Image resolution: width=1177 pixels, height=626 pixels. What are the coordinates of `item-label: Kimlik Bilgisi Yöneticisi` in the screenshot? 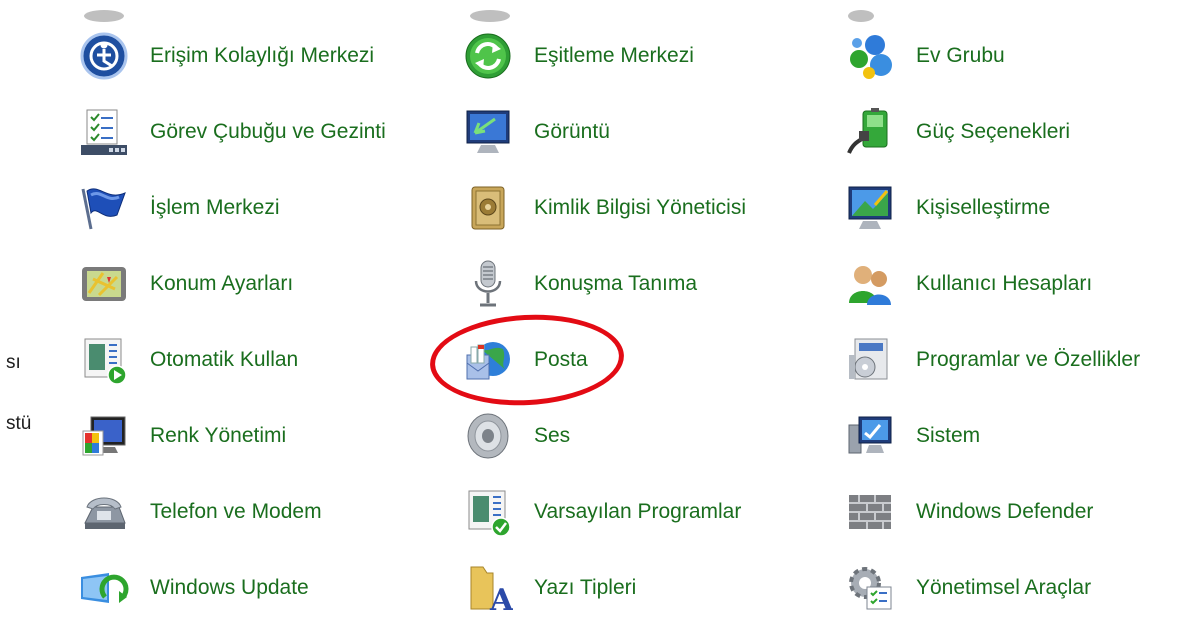 It's located at (640, 207).